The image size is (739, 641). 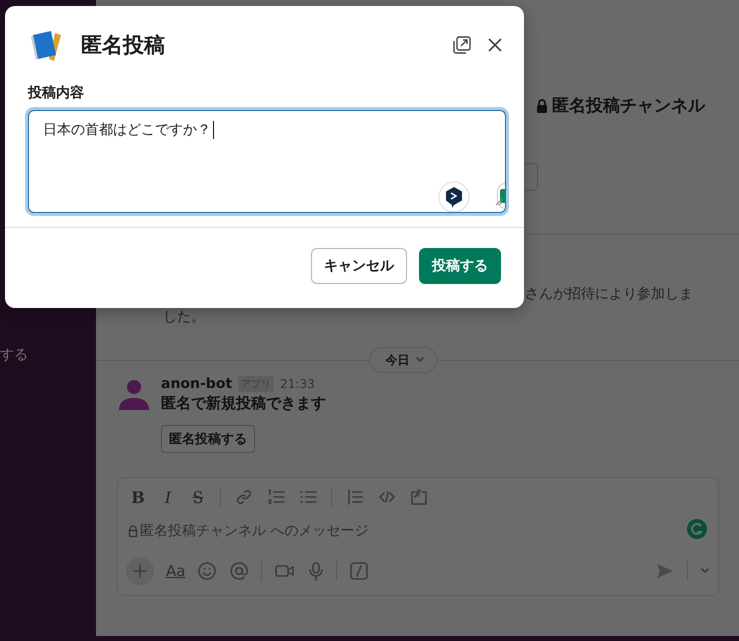 What do you see at coordinates (402, 360) in the screenshot?
I see `date-divider: 今日` at bounding box center [402, 360].